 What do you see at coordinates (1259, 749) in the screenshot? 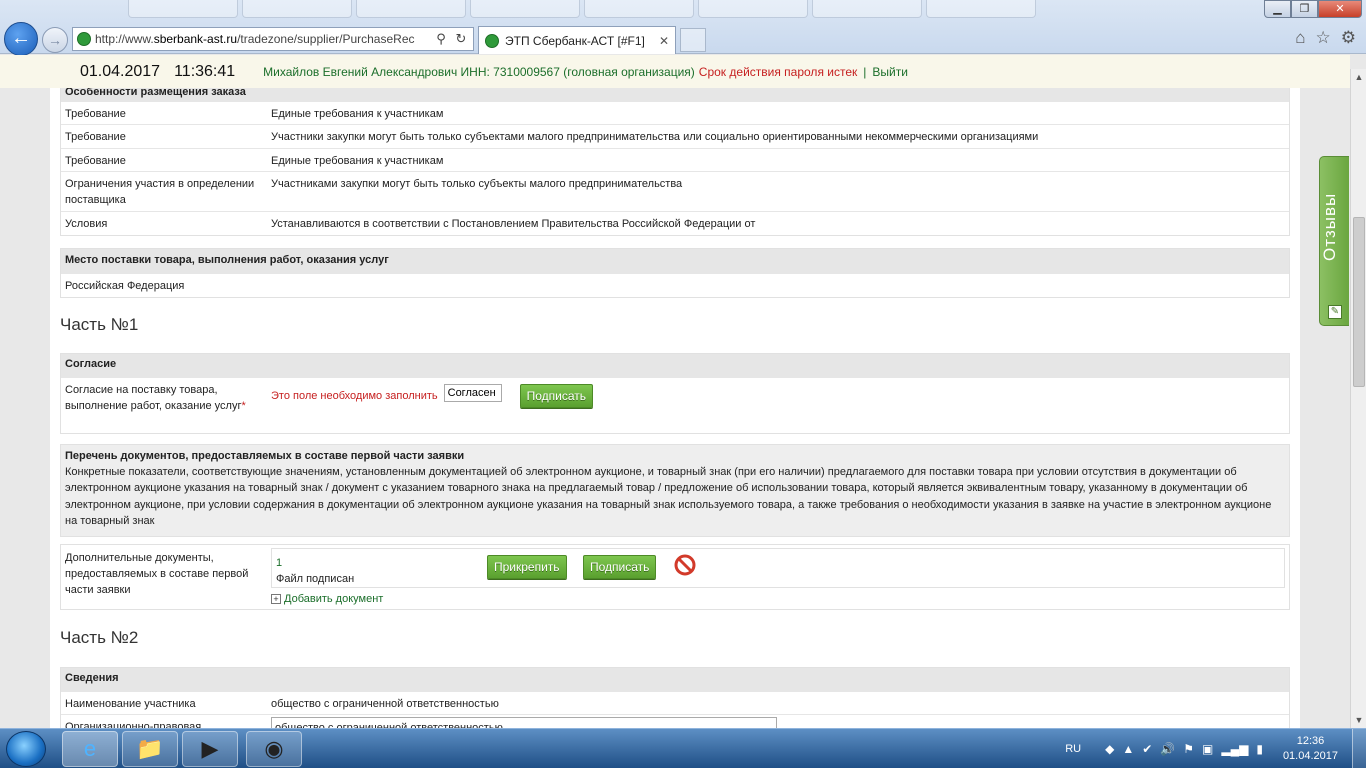
I see `tray-power-icon: ▮` at bounding box center [1259, 749].